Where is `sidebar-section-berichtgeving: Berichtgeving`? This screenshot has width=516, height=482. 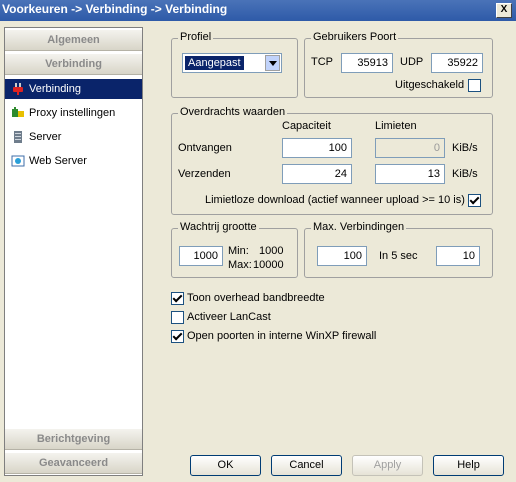
sidebar-section-berichtgeving: Berichtgeving is located at coordinates (73, 439).